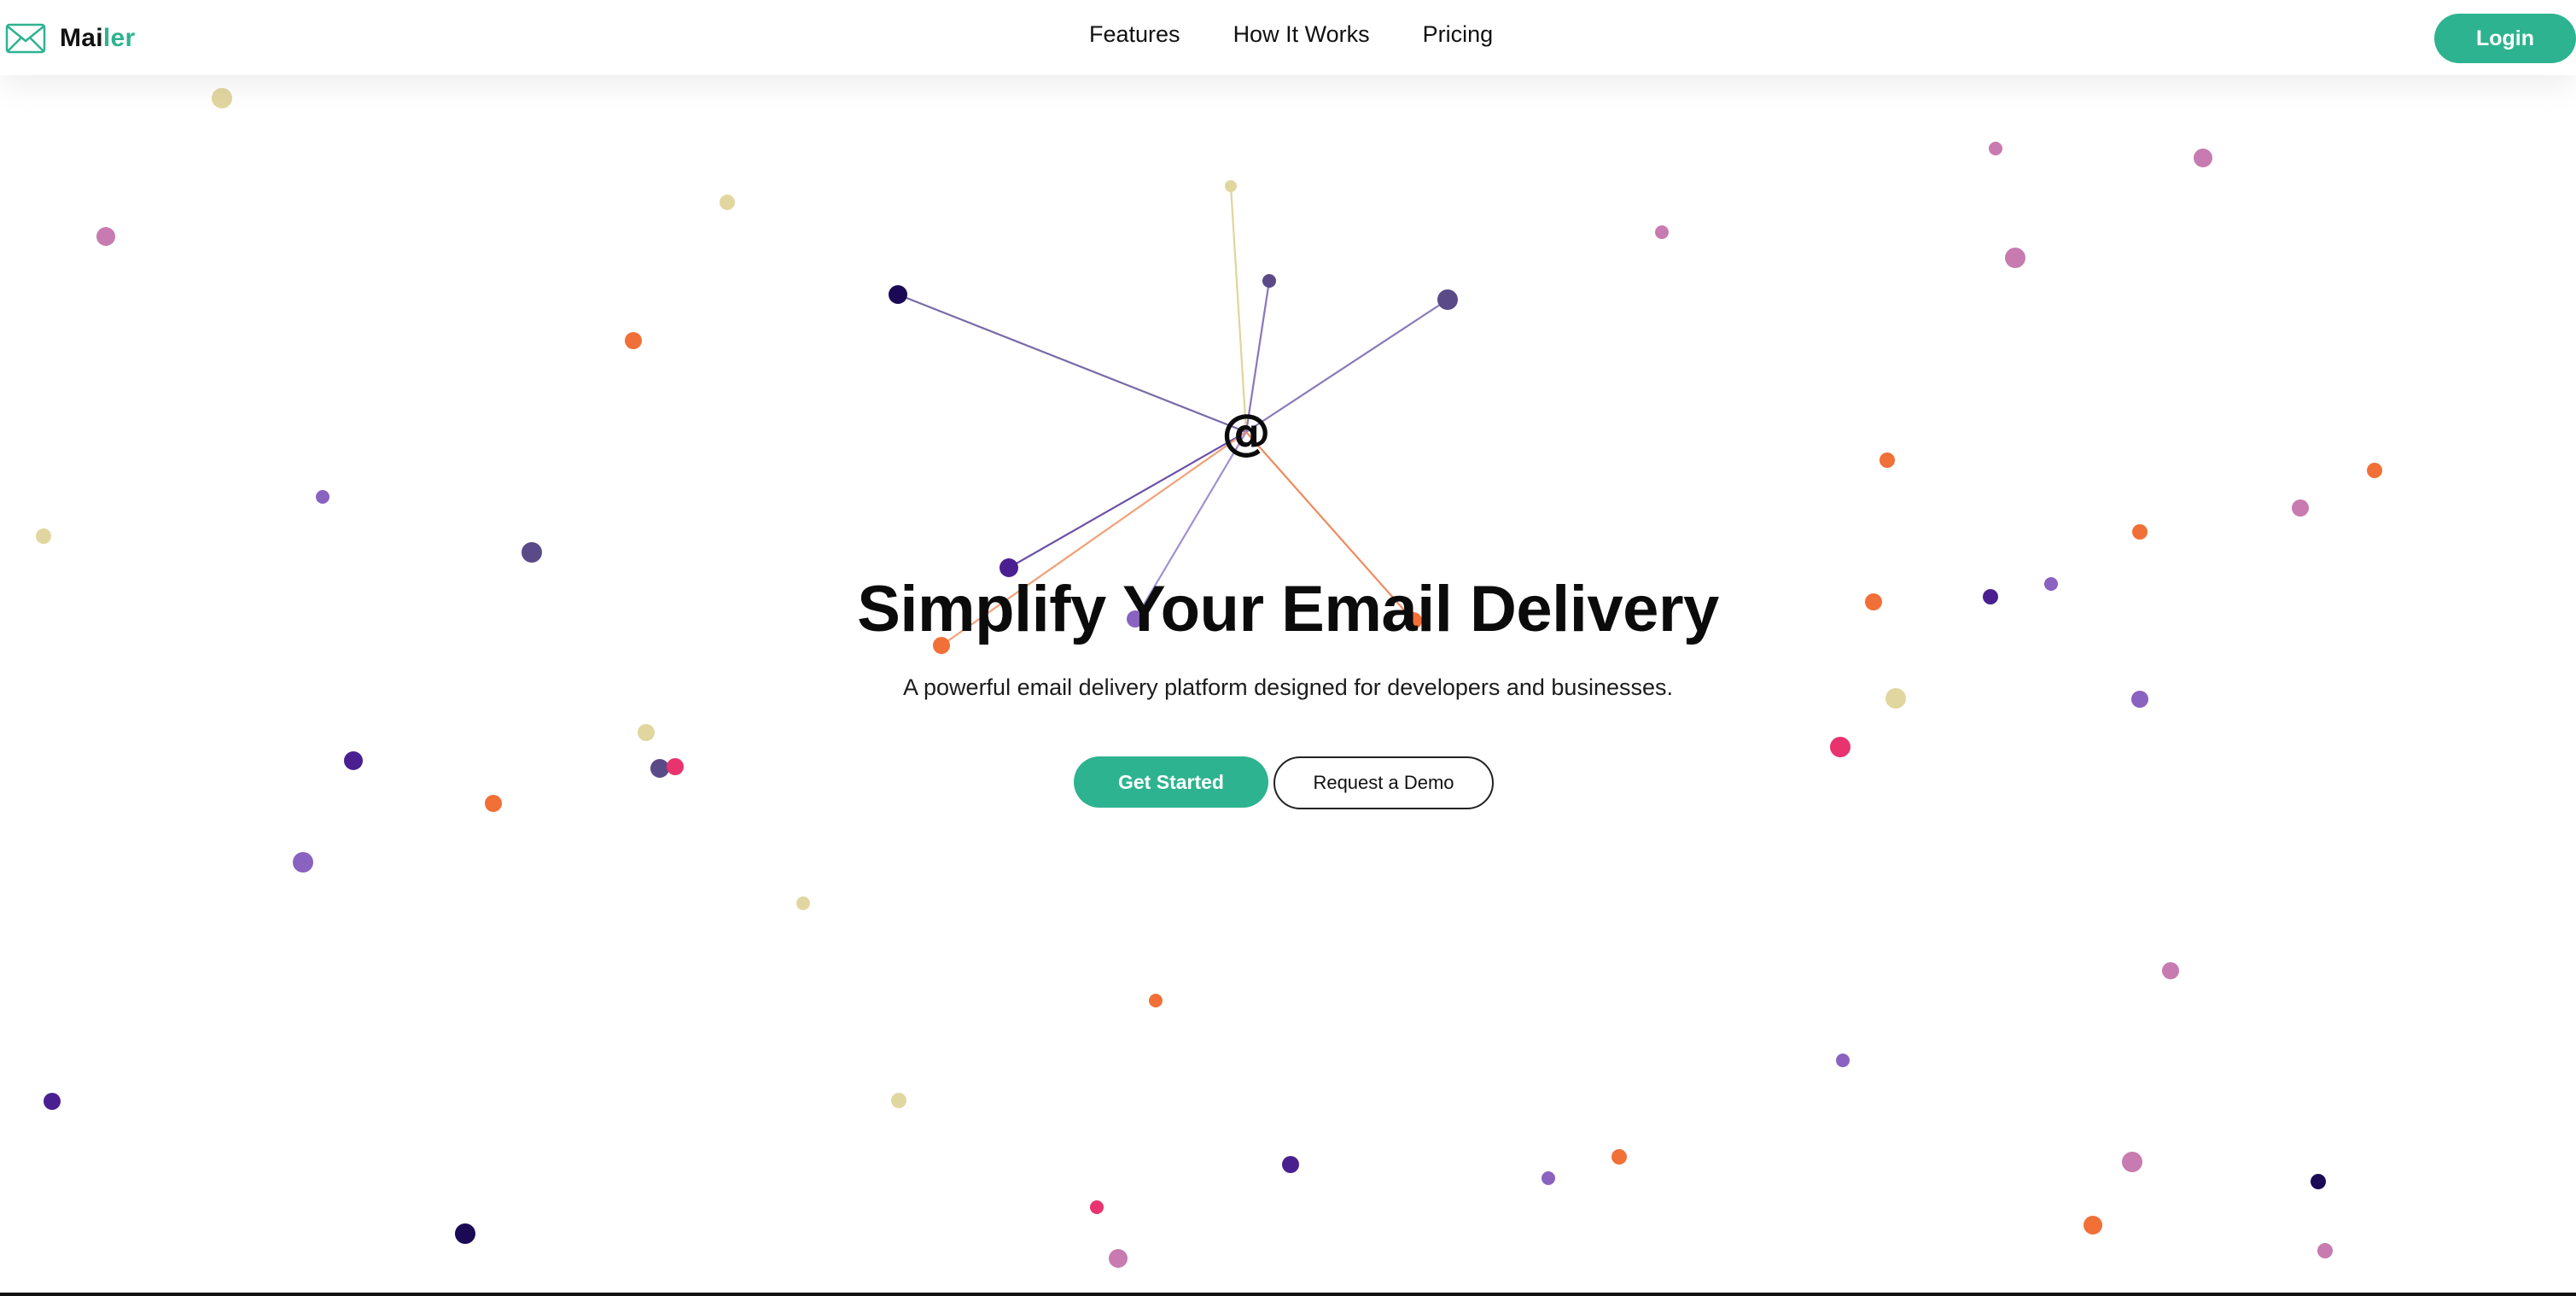 Image resolution: width=2576 pixels, height=1296 pixels. I want to click on brand-name: Mailer, so click(98, 38).